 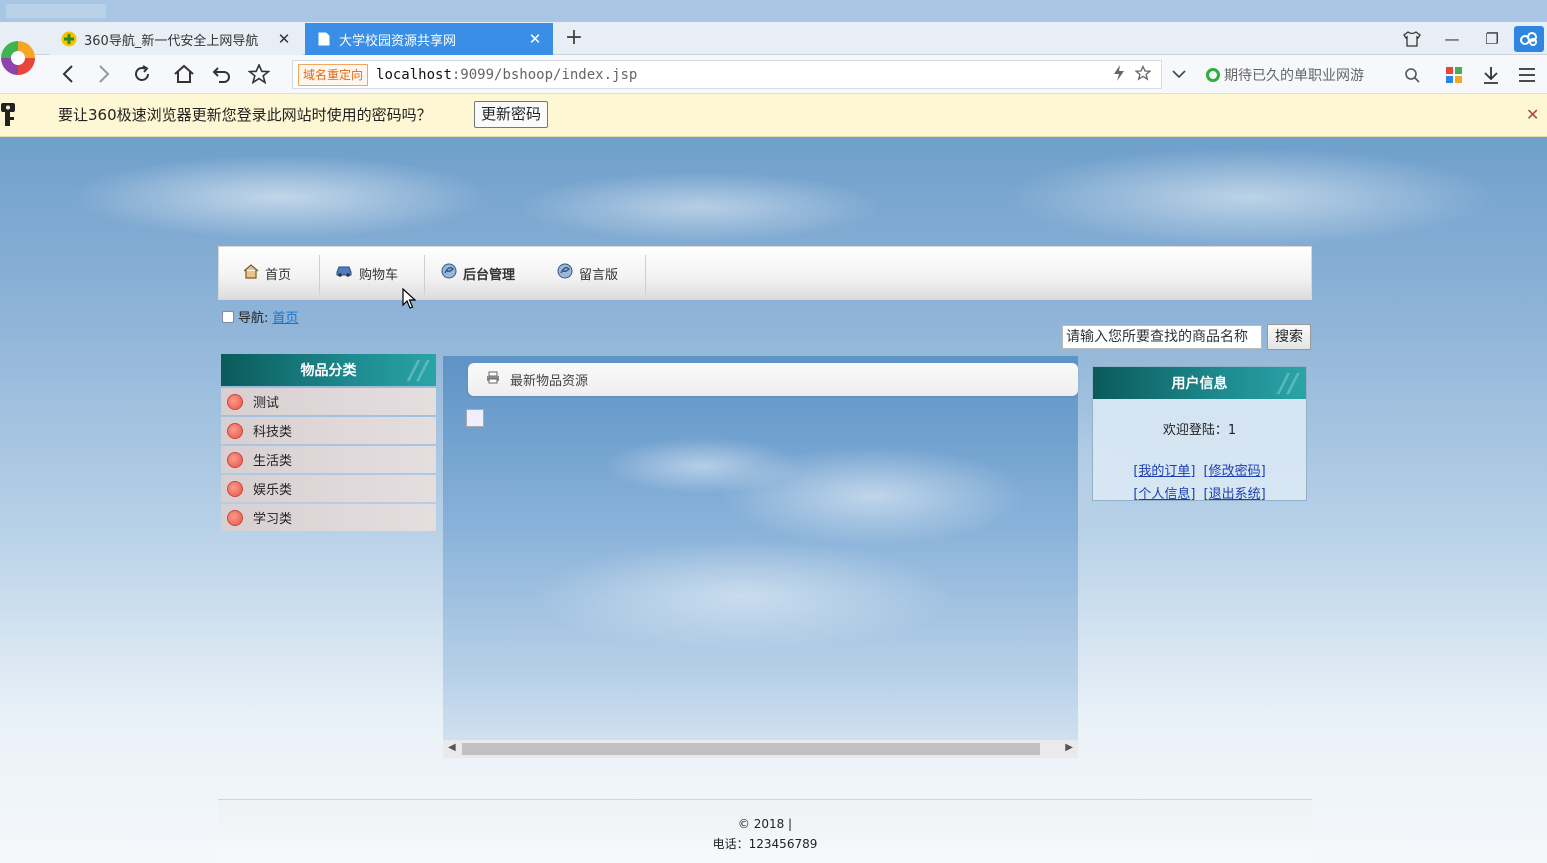 What do you see at coordinates (414, 74) in the screenshot?
I see `url-host: localhost` at bounding box center [414, 74].